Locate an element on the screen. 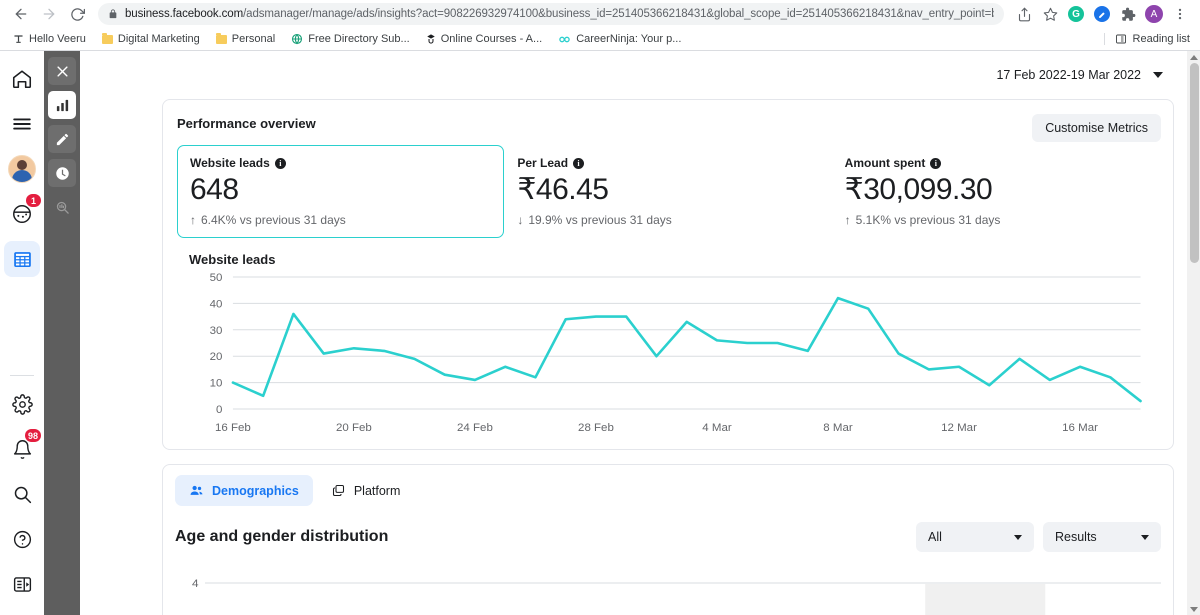 This screenshot has height=615, width=1200. reload-icon is located at coordinates (77, 14).